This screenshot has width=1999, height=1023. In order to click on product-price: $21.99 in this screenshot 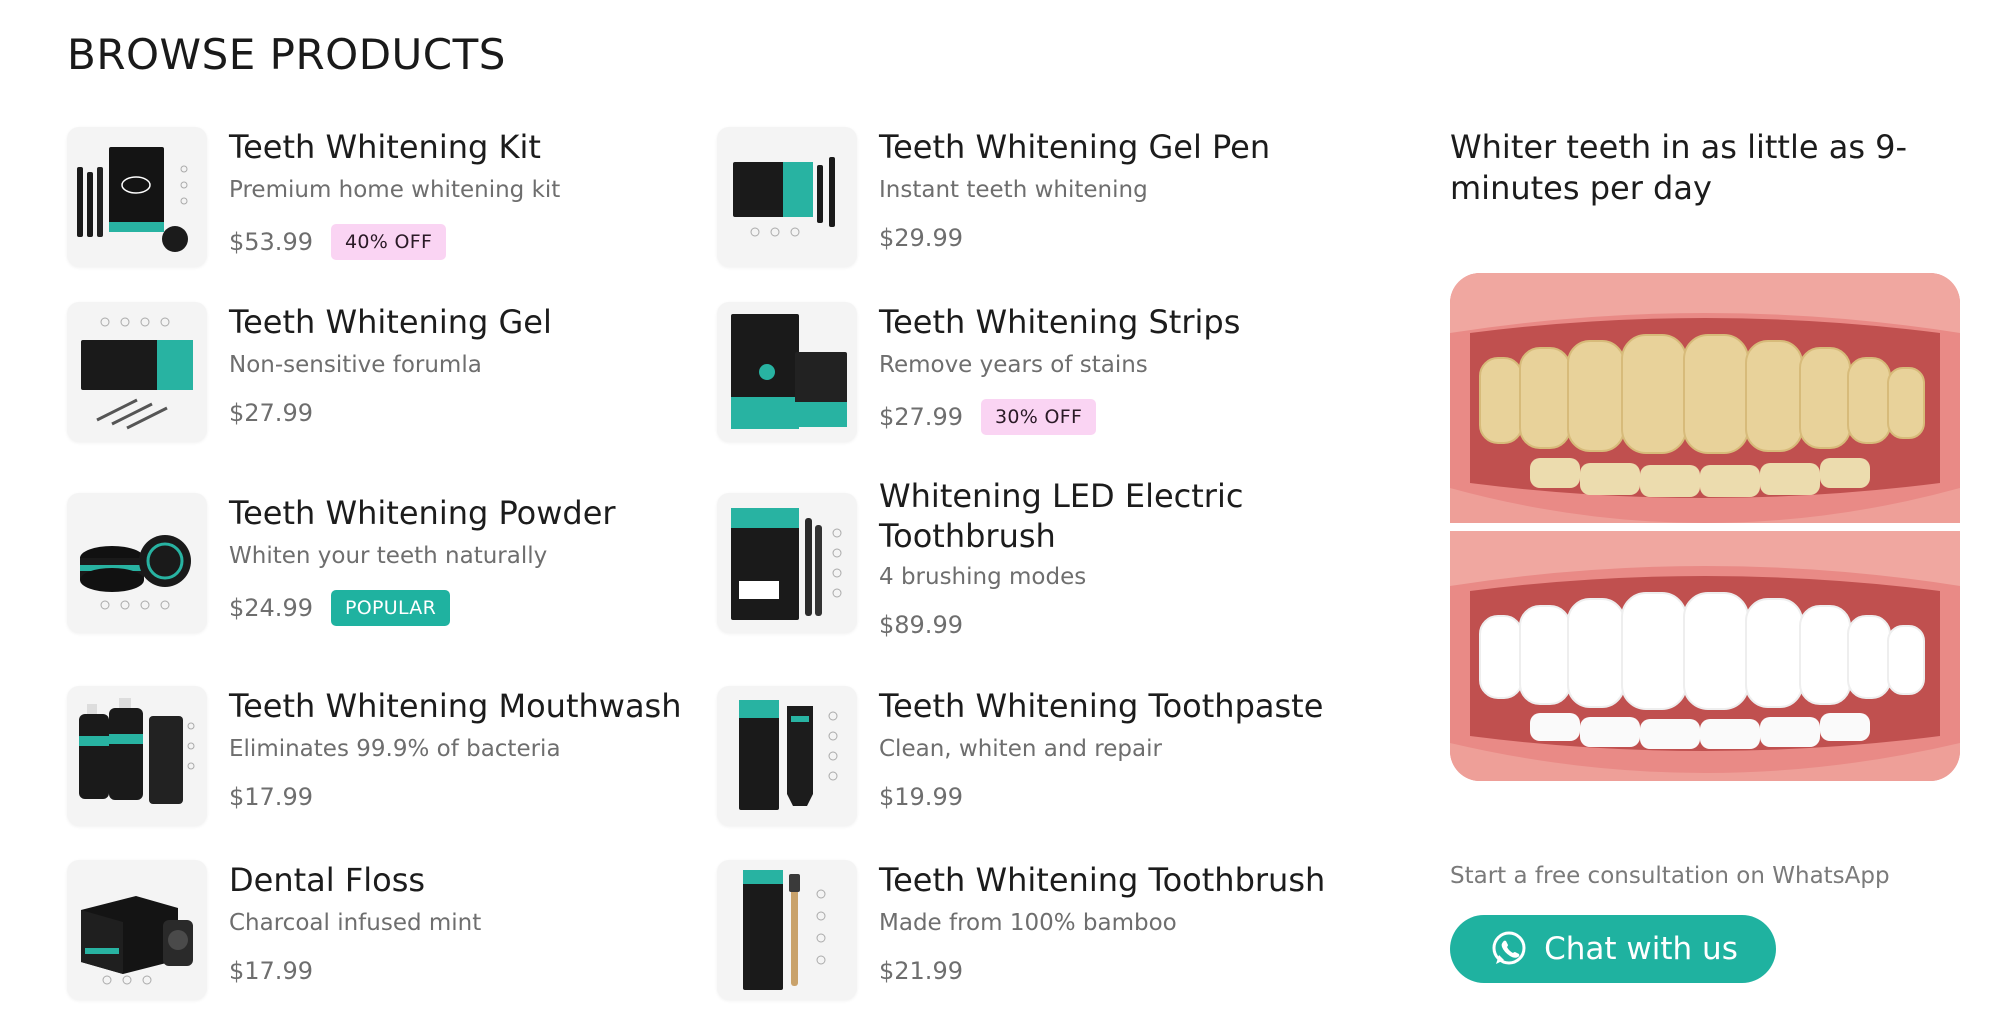, I will do `click(921, 971)`.